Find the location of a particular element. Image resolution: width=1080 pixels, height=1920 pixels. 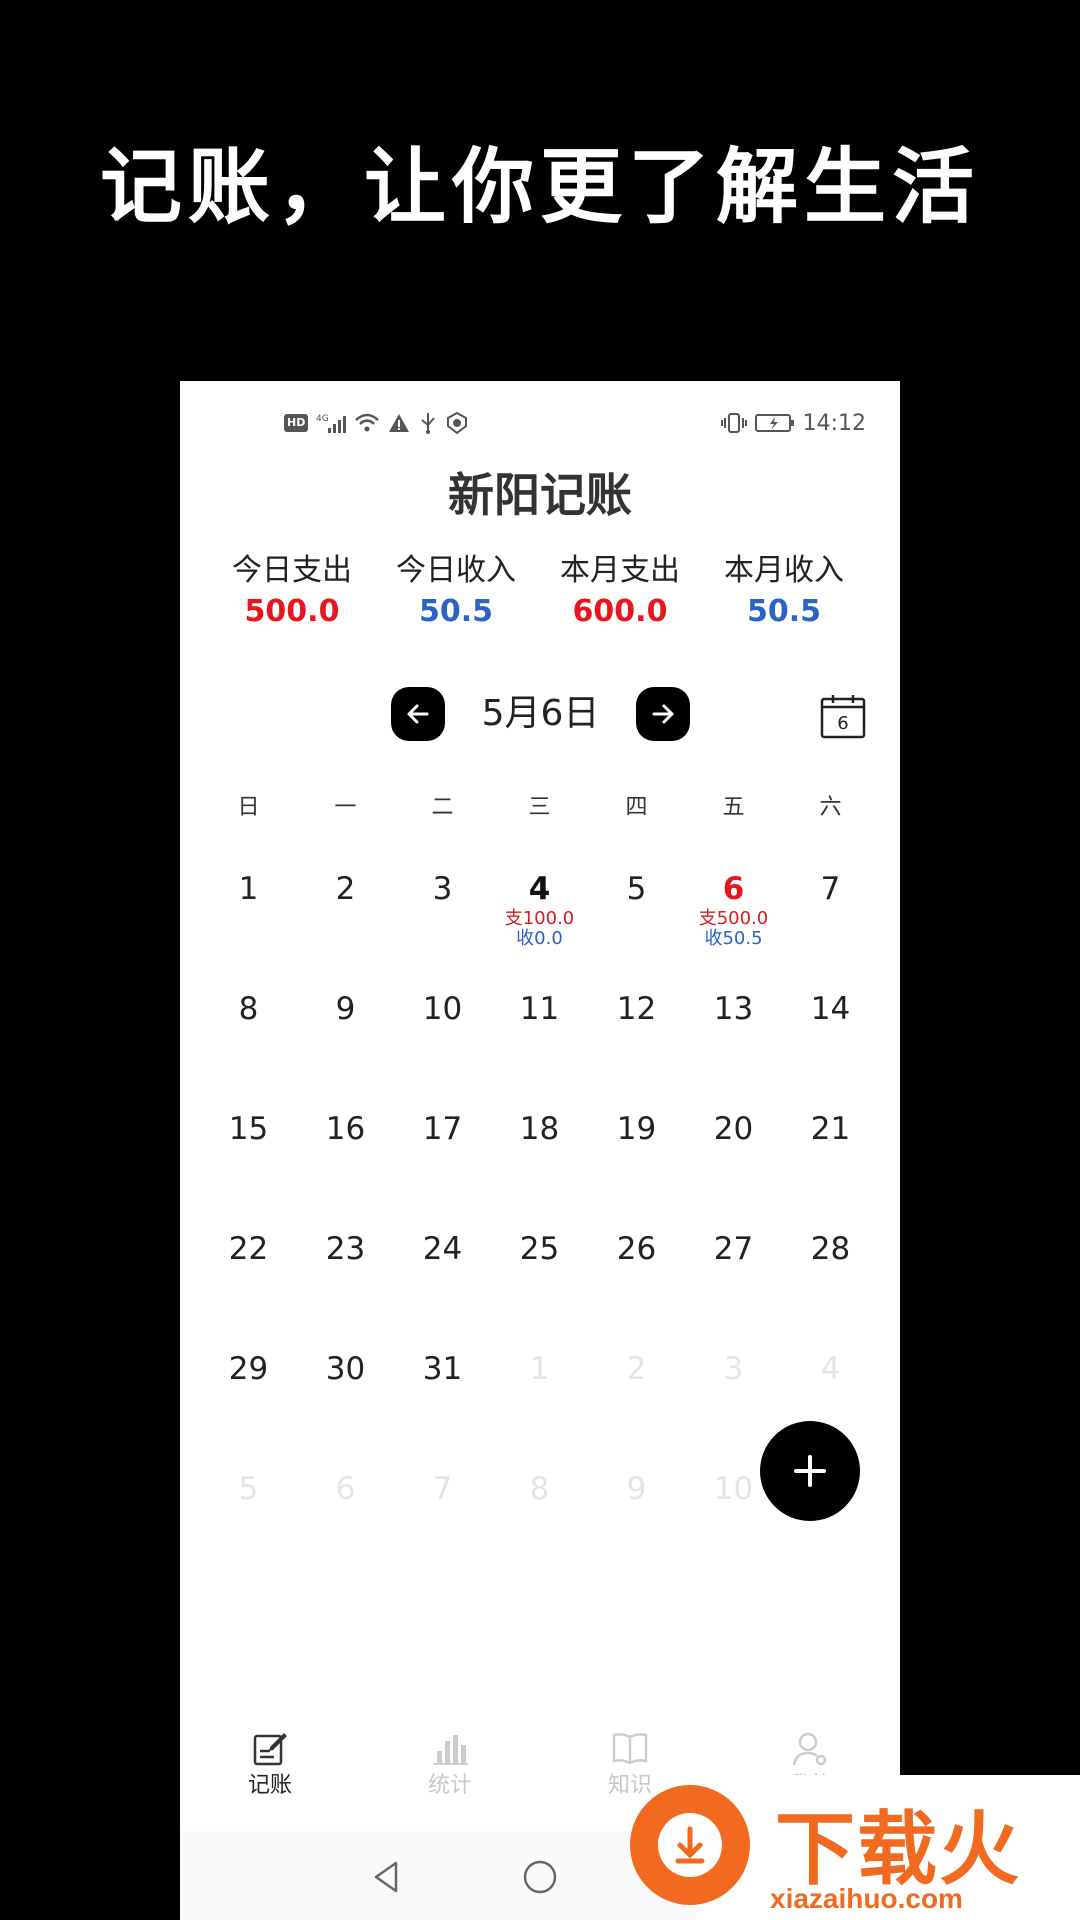

usb-icon is located at coordinates (428, 423).